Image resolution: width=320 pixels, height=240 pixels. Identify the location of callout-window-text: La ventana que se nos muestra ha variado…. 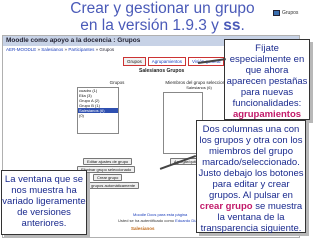
(44, 201).